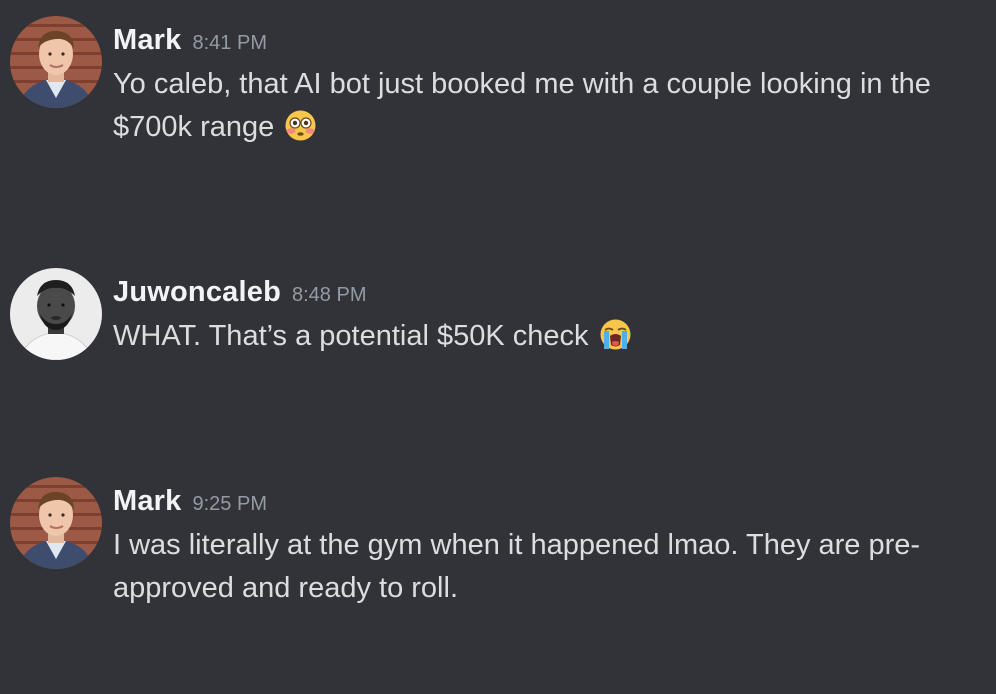 This screenshot has width=996, height=694. I want to click on message-text: WHAT. That’s a potential $50K check, so click(528, 336).